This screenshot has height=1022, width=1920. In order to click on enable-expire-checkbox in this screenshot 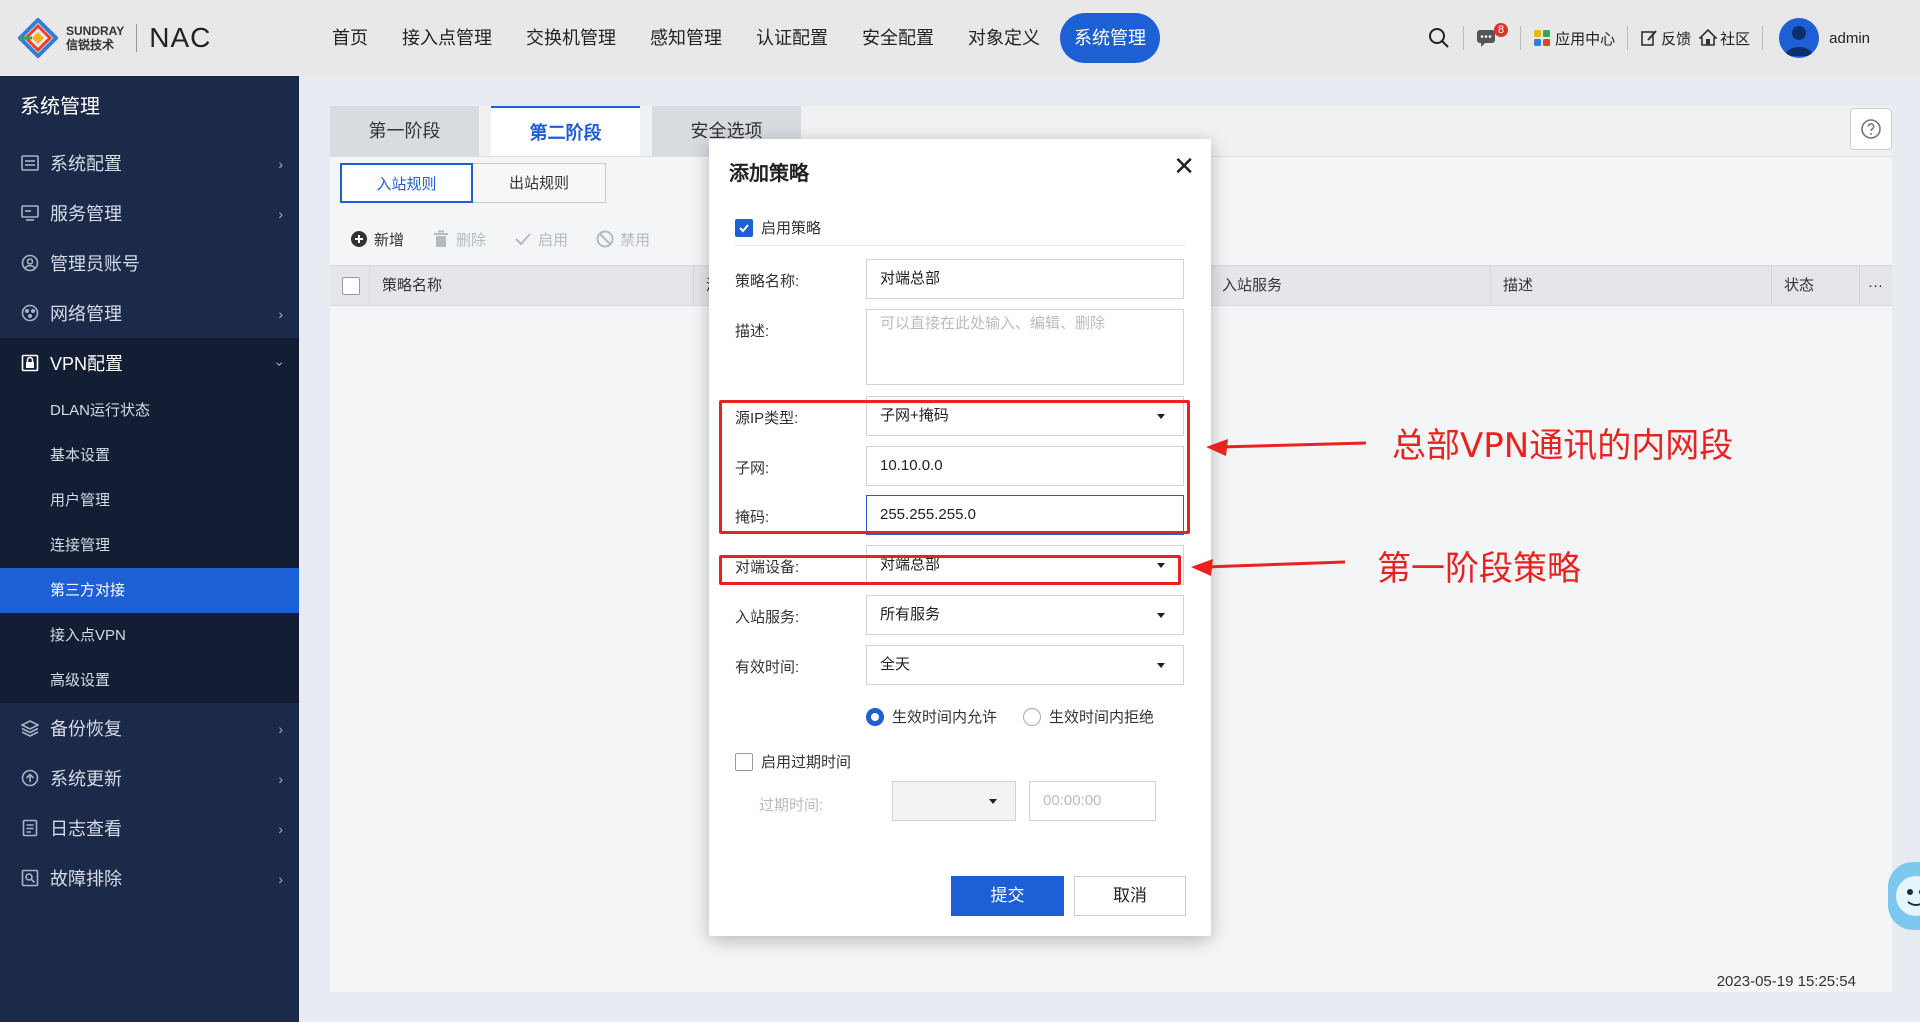, I will do `click(744, 761)`.